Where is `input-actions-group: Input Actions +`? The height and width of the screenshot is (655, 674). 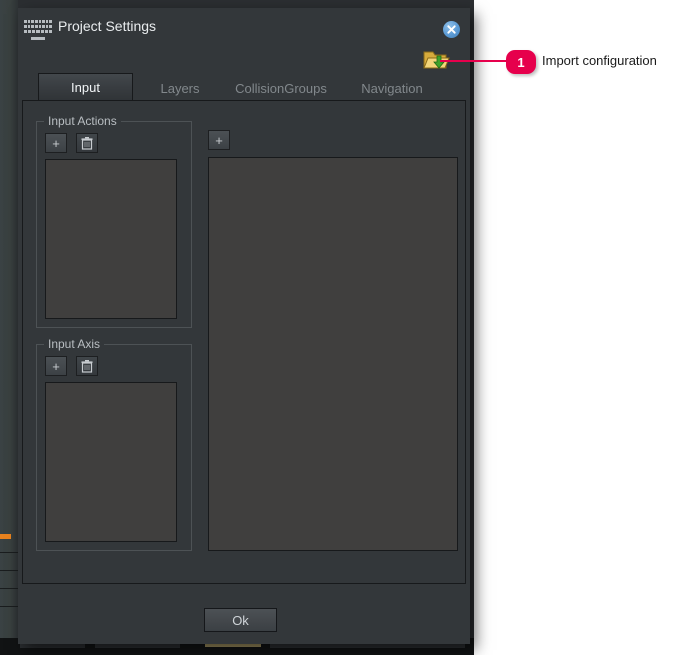 input-actions-group: Input Actions + is located at coordinates (114, 221).